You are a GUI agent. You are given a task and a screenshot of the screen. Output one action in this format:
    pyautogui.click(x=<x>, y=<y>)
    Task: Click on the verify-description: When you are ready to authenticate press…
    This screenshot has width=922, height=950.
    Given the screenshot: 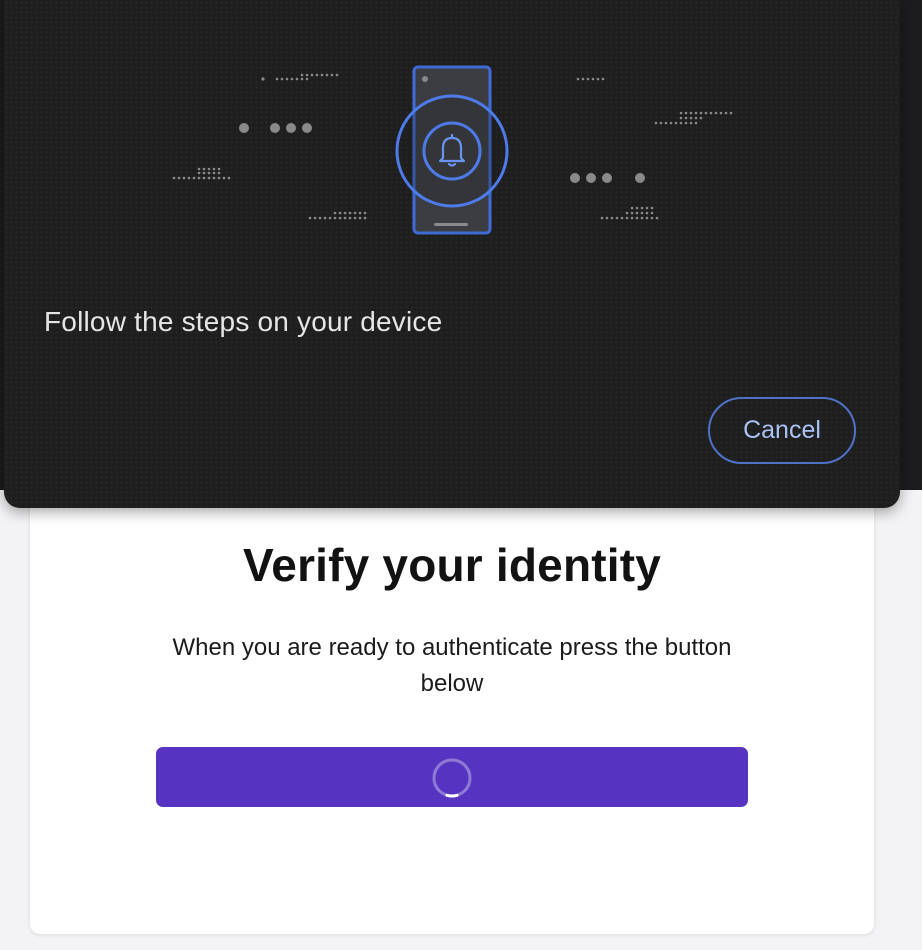 What is the action you would take?
    pyautogui.click(x=452, y=665)
    